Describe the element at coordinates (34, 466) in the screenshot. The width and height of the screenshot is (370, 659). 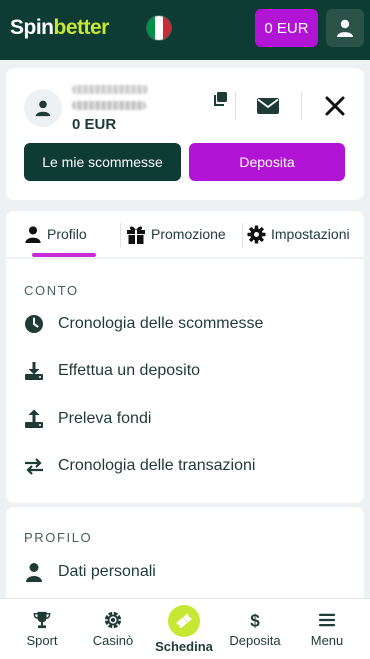
I see `transfer-arrows-icon` at that location.